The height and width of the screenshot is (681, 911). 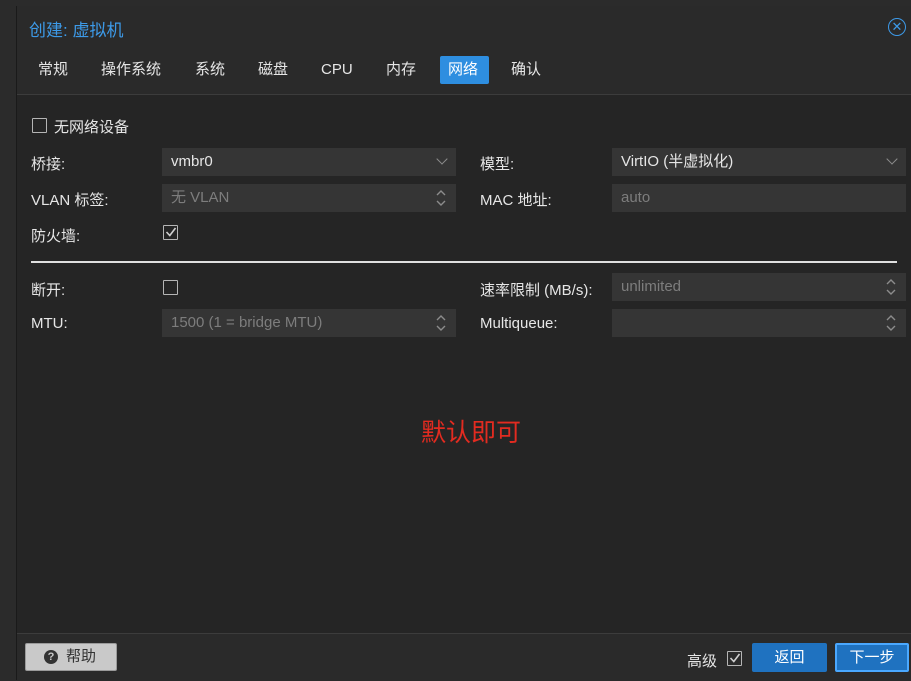 I want to click on mtu-label: MTU:, so click(x=49, y=323).